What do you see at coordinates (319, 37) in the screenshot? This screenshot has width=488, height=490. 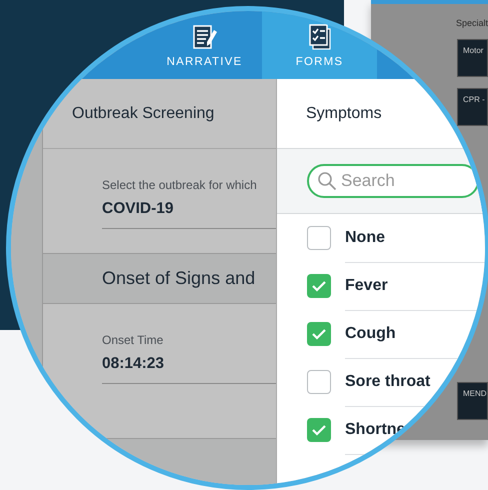 I see `checklist-icon` at bounding box center [319, 37].